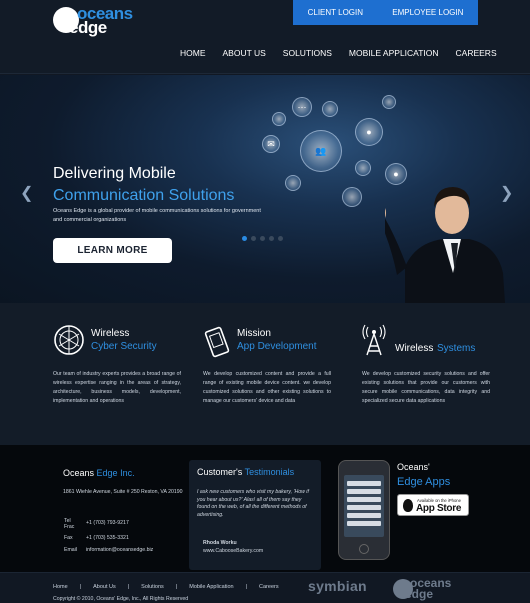  What do you see at coordinates (302, 107) in the screenshot?
I see `network-bubble-icon: ⋯` at bounding box center [302, 107].